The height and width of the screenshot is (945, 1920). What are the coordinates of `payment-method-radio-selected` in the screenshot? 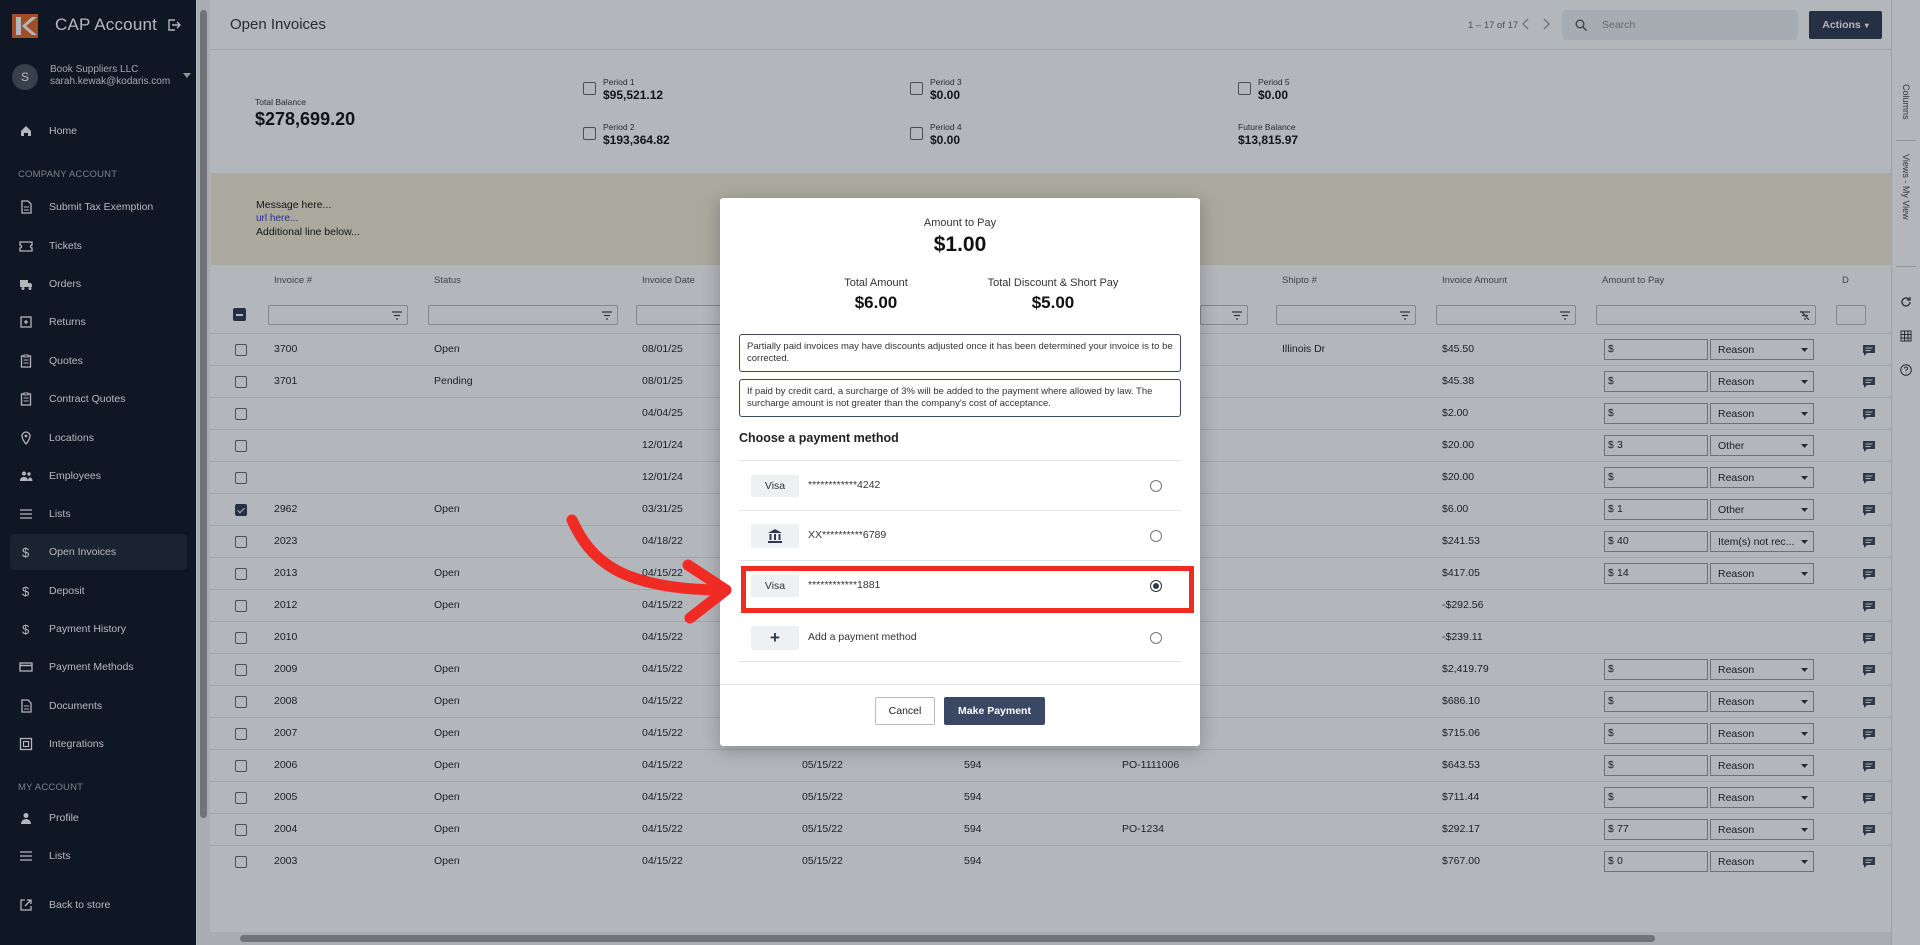 It's located at (1156, 586).